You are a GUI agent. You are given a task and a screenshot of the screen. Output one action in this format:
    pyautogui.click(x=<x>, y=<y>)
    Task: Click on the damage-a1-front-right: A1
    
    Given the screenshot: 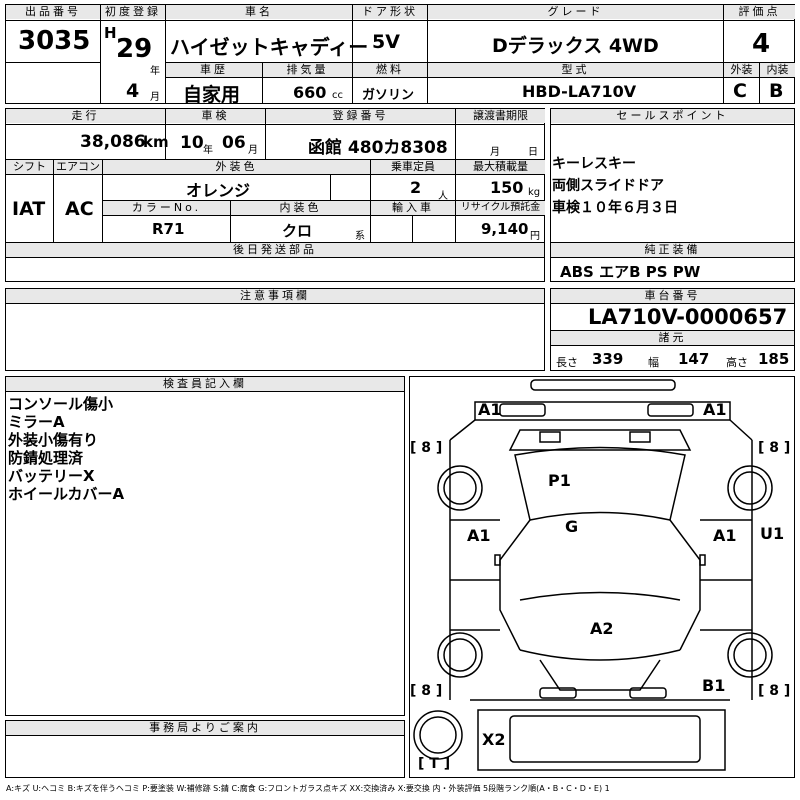 What is the action you would take?
    pyautogui.click(x=715, y=409)
    